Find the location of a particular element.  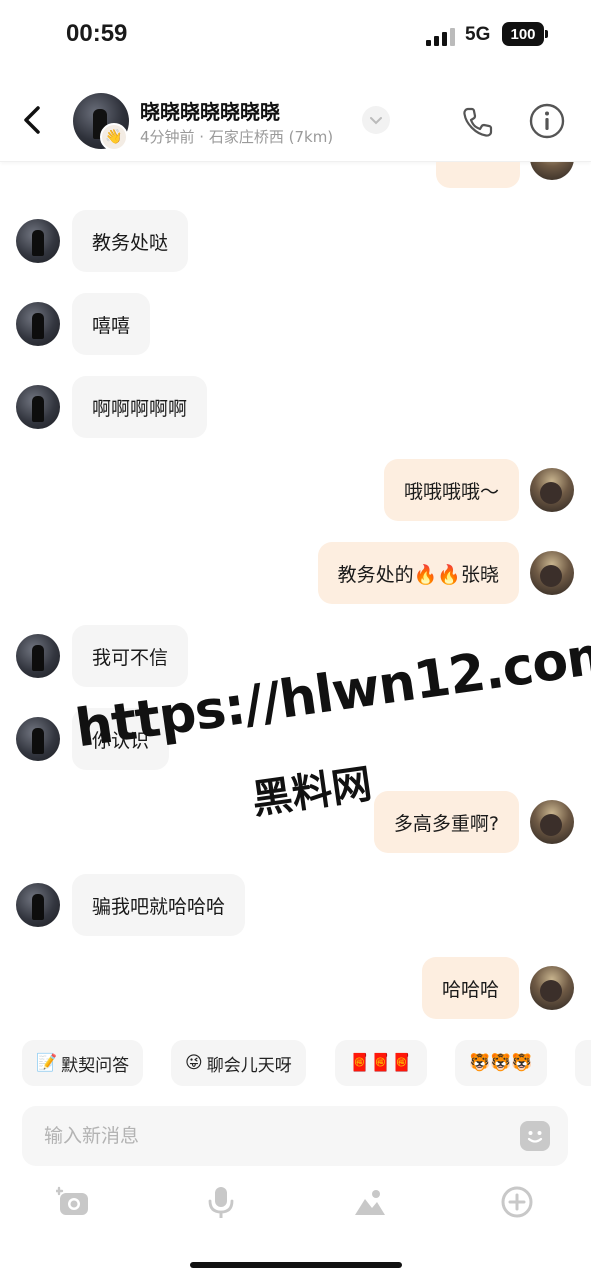

chip-tacit-quiz: 📝 默契问答 is located at coordinates (83, 1063).